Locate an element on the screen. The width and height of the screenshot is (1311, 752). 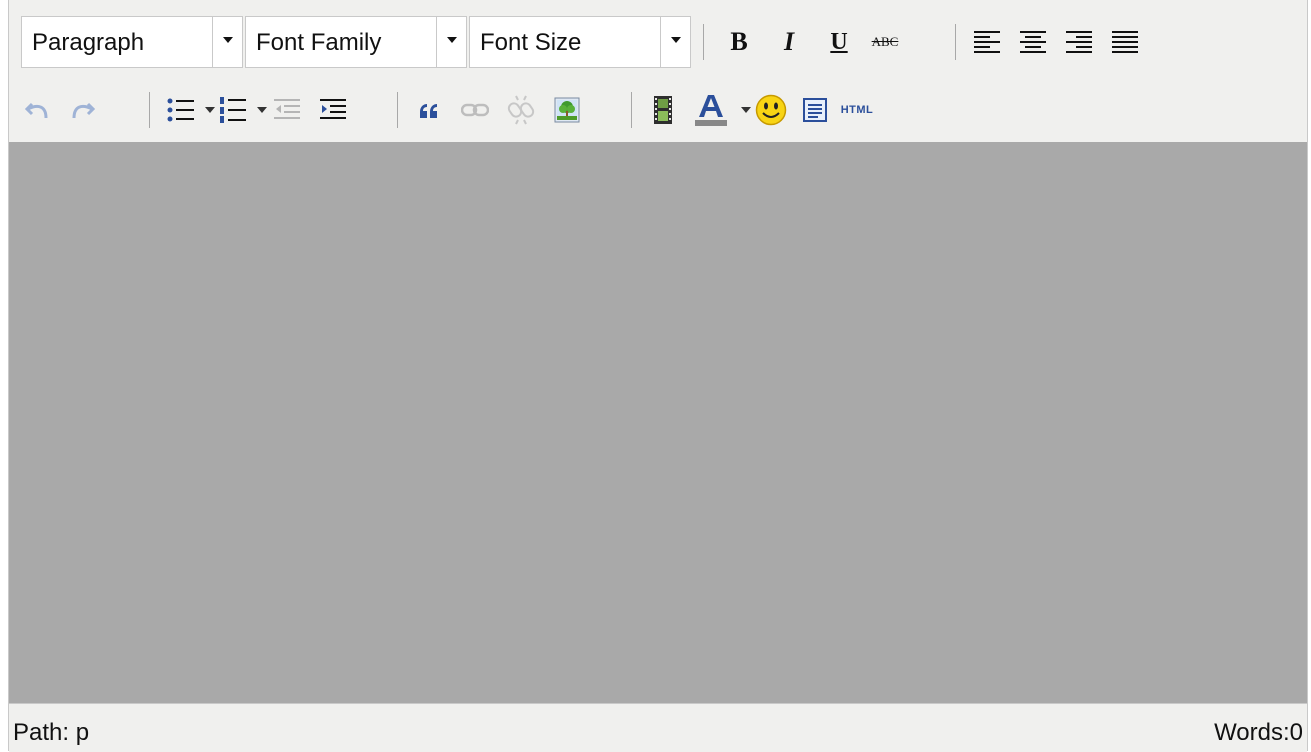
outdent-button is located at coordinates (287, 110).